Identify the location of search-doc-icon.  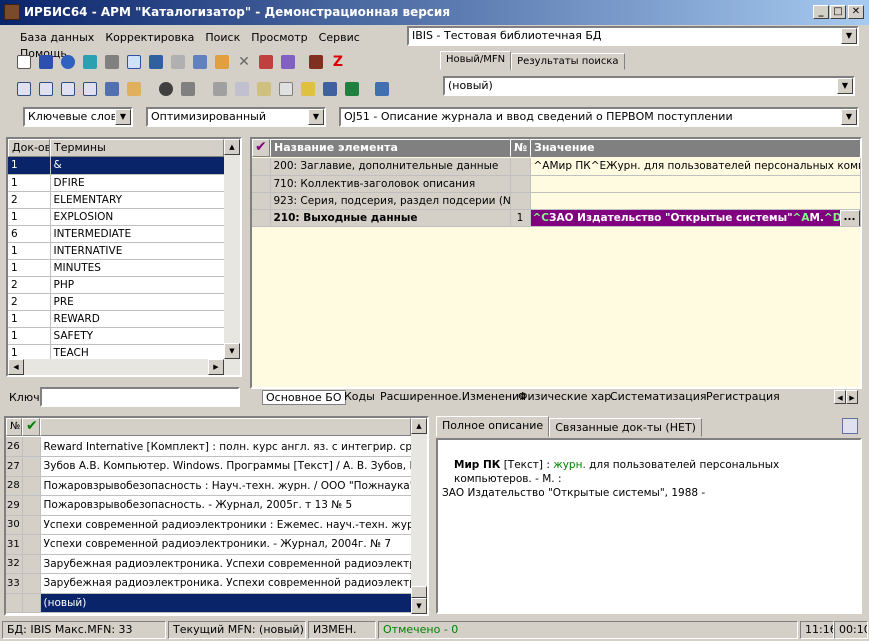
(46, 89).